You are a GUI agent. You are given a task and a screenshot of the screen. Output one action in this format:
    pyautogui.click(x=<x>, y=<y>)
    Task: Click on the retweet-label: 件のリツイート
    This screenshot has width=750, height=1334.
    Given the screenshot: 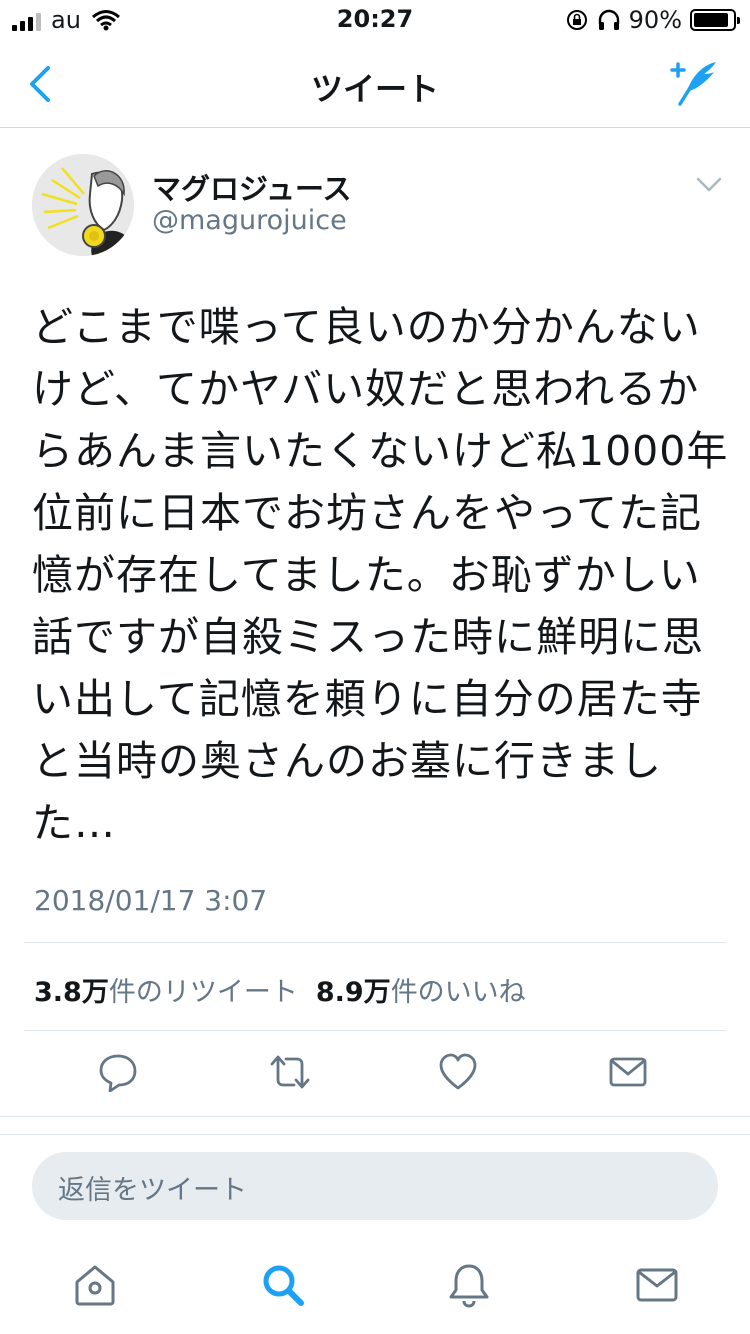 What is the action you would take?
    pyautogui.click(x=203, y=992)
    